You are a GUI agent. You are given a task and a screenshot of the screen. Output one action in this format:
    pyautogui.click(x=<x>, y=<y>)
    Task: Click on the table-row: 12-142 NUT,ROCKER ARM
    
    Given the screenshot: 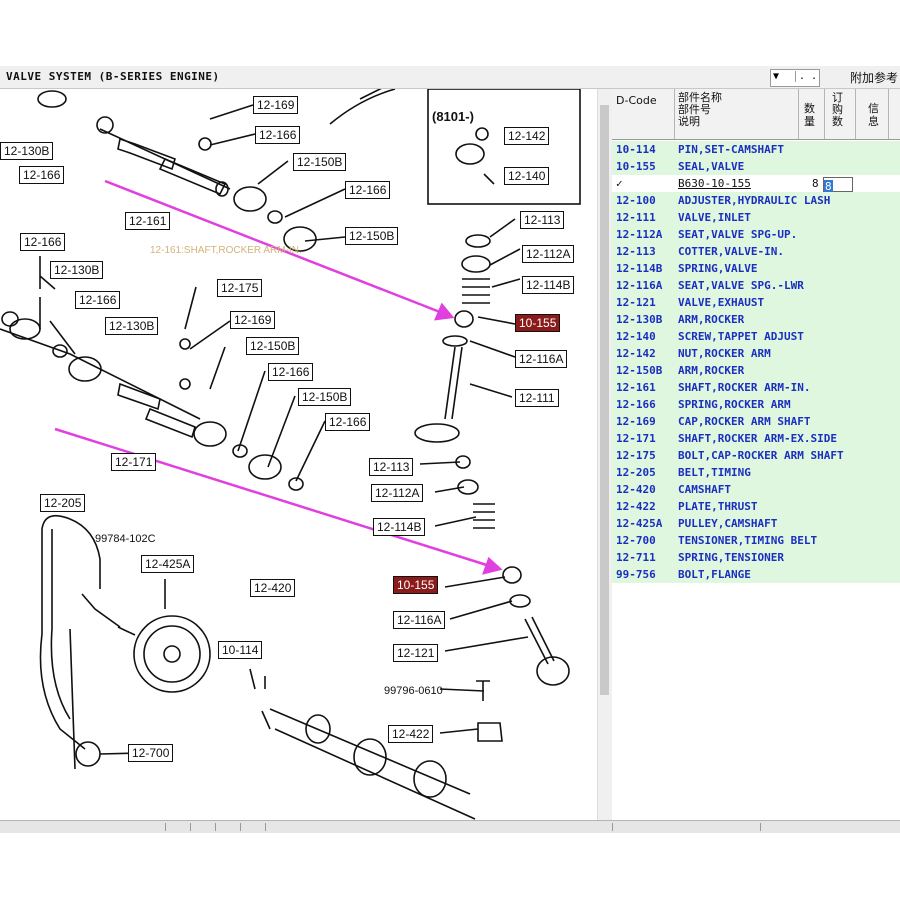 What is the action you would take?
    pyautogui.click(x=756, y=353)
    